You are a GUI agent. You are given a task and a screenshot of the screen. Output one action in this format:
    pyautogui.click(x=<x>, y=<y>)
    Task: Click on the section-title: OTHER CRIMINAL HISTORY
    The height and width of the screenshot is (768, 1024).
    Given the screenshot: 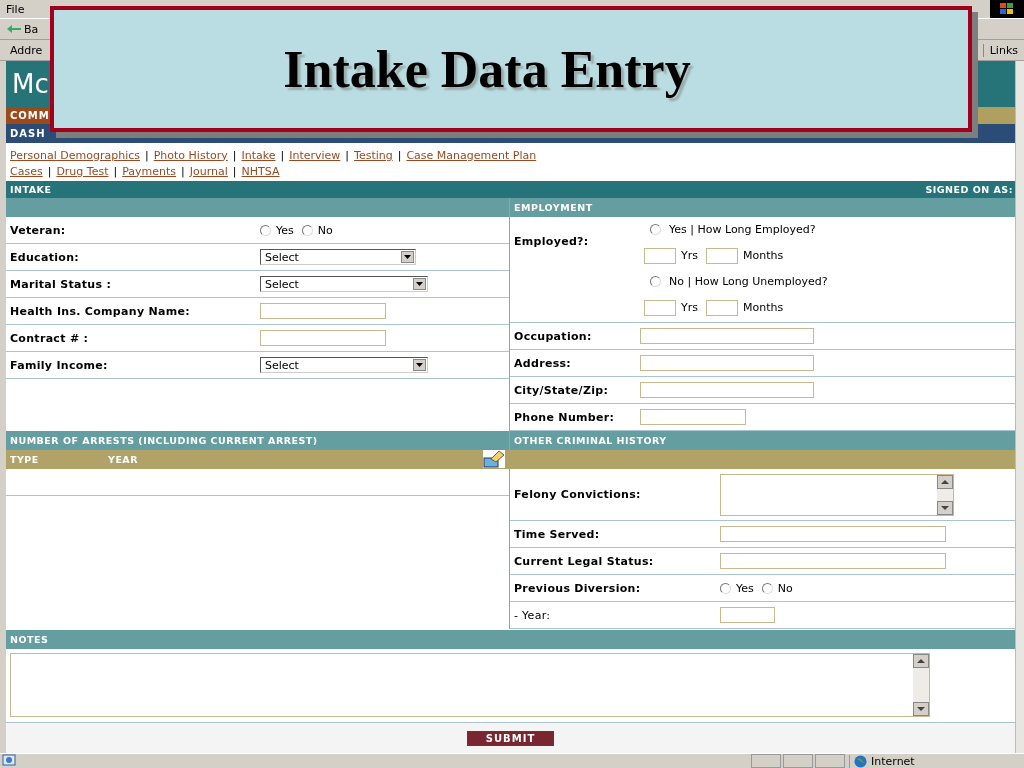 What is the action you would take?
    pyautogui.click(x=590, y=440)
    